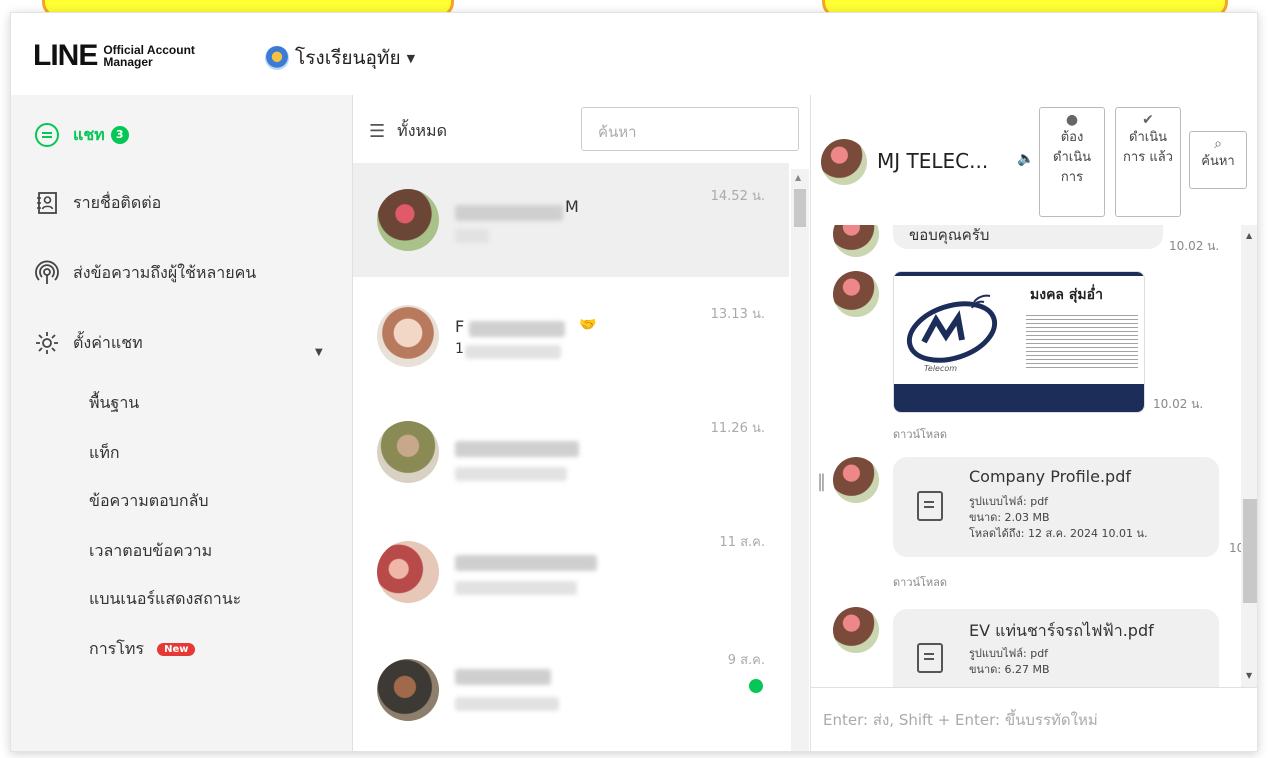  What do you see at coordinates (1066, 295) in the screenshot?
I see `card-name-text: มงคล สุ่มอ่ำ` at bounding box center [1066, 295].